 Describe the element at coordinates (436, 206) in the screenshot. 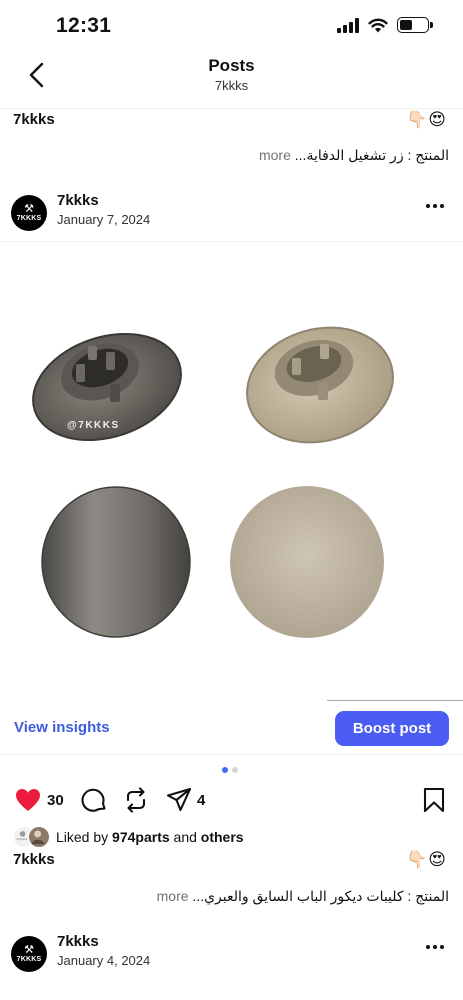

I see `more-options-icon` at that location.